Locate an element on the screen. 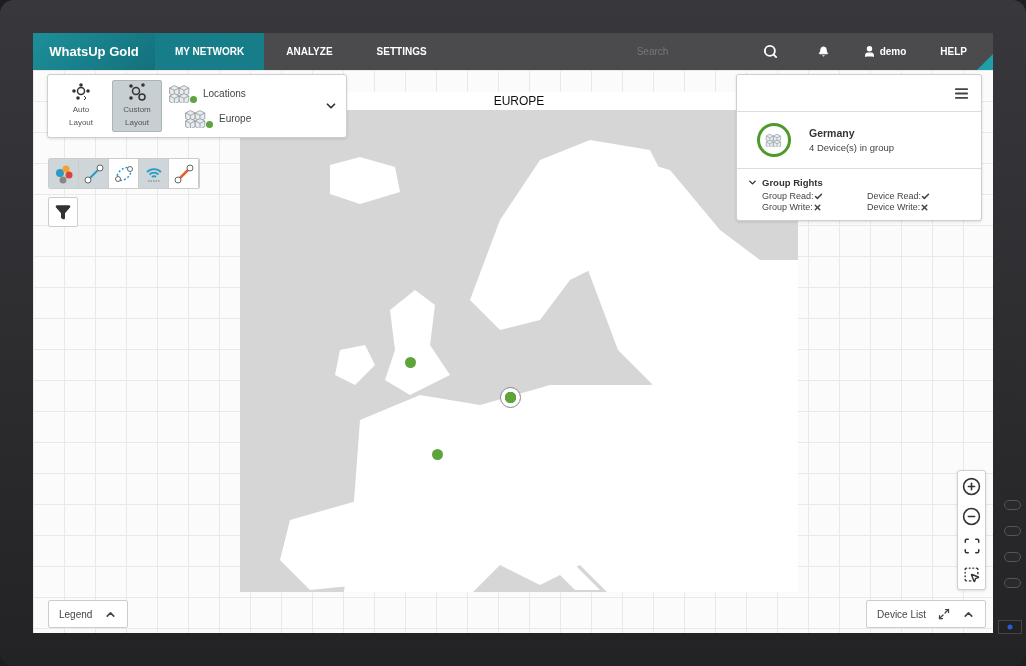  power-icon is located at coordinates (1010, 627).